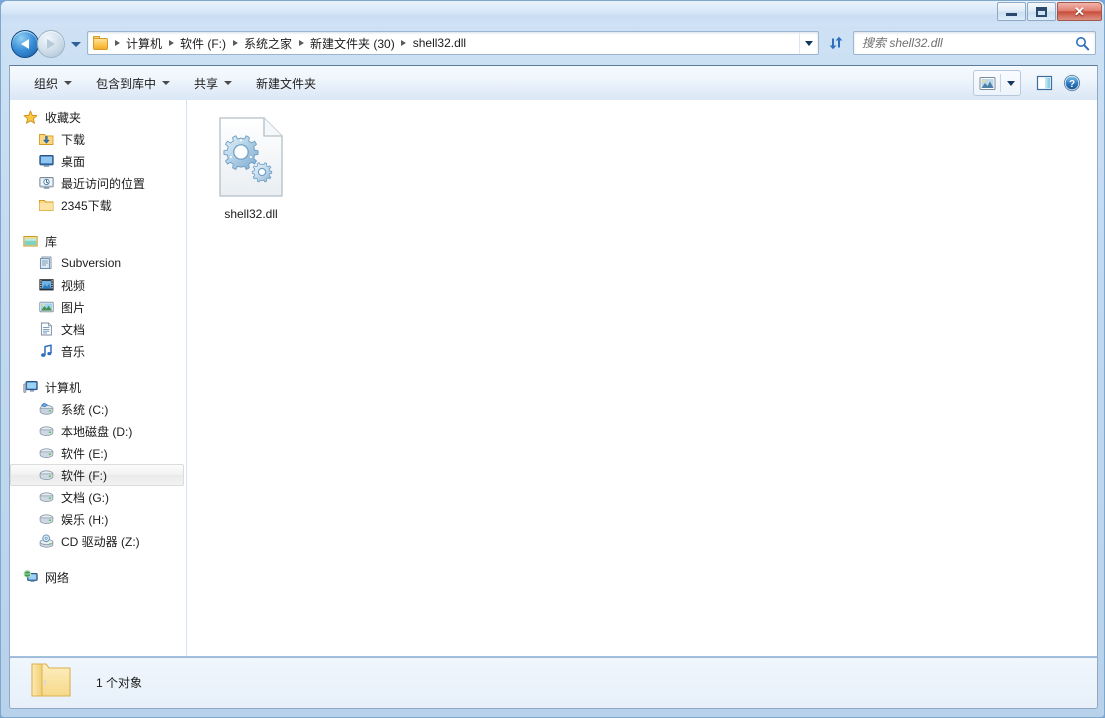 The height and width of the screenshot is (718, 1105). I want to click on sidebar-label: 文档 (G:), so click(85, 497).